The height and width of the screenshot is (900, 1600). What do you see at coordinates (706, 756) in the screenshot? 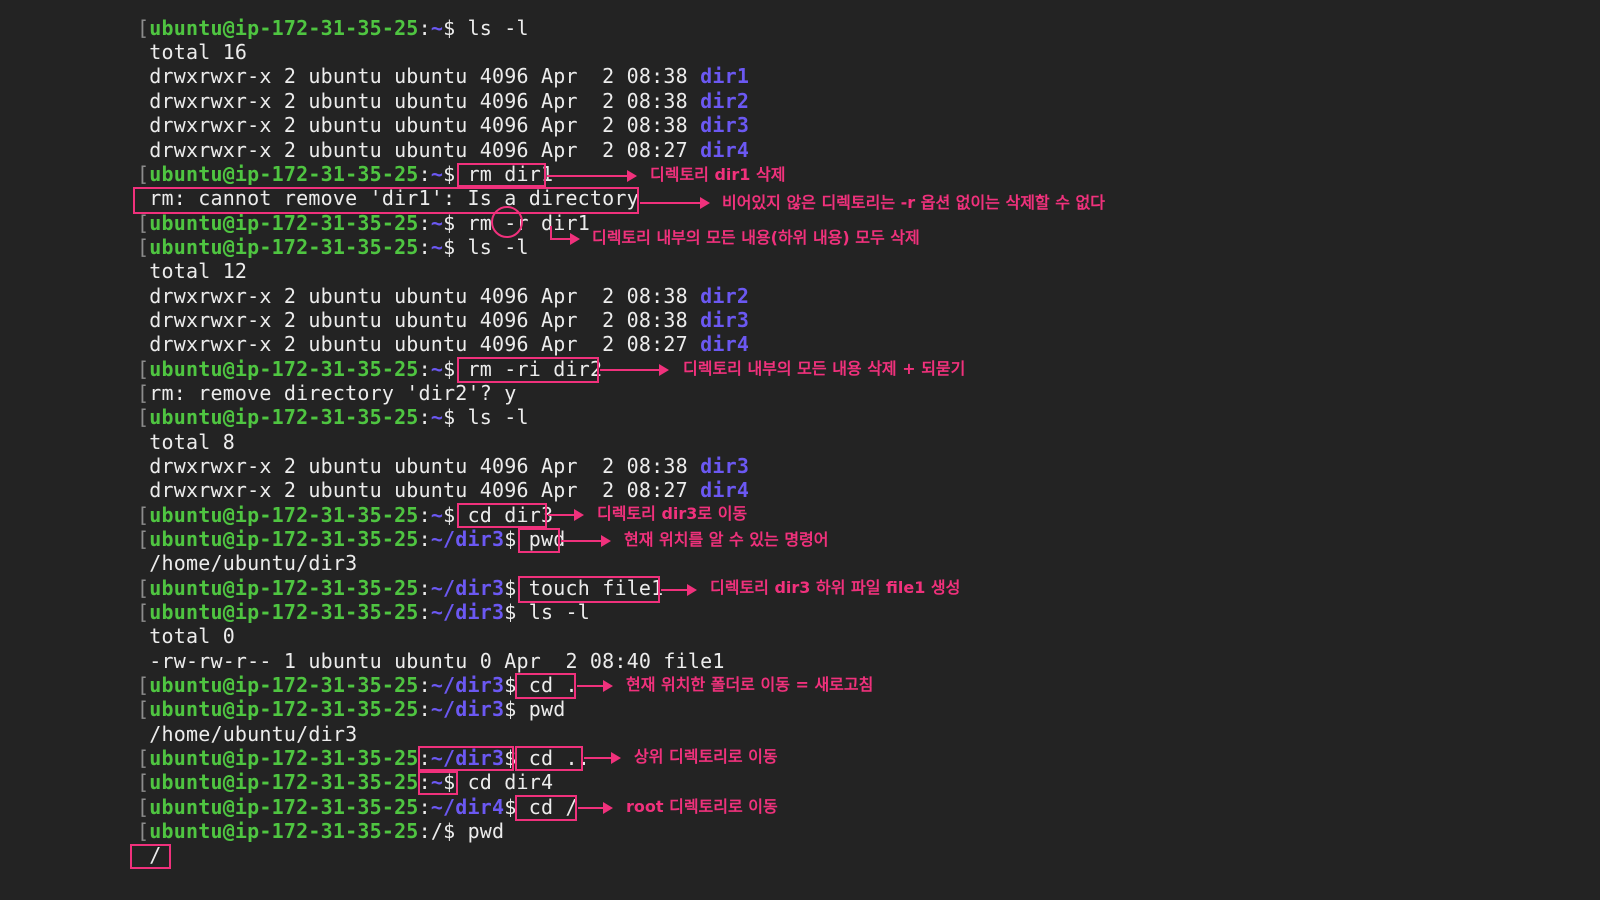
I see `annotation-text: 상위 디렉토리로 이동` at bounding box center [706, 756].